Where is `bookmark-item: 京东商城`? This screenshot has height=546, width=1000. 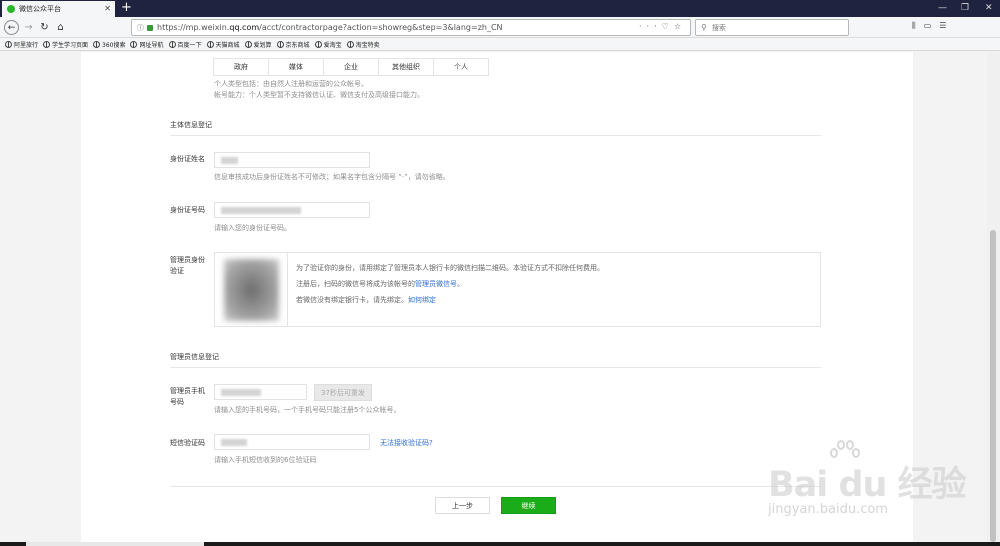
bookmark-item: 京东商城 is located at coordinates (293, 44).